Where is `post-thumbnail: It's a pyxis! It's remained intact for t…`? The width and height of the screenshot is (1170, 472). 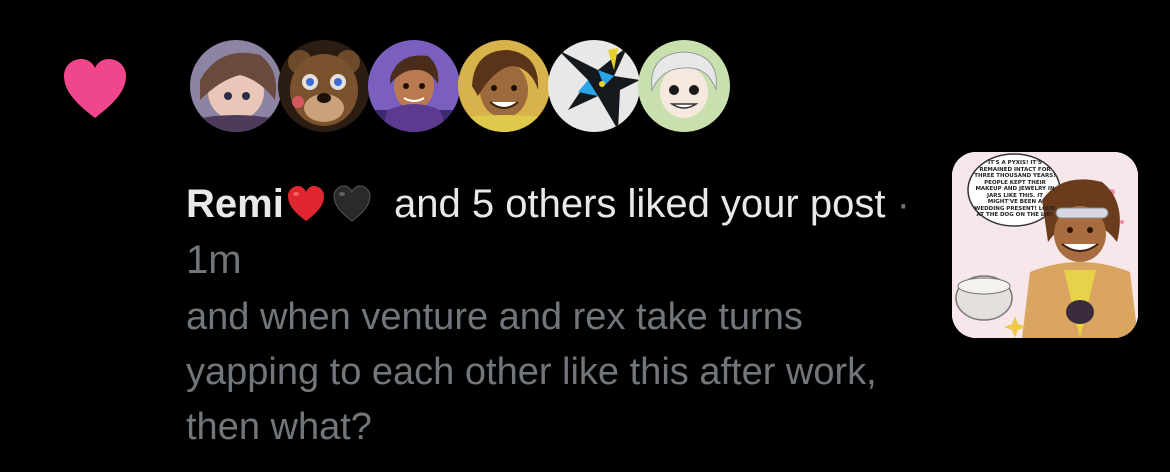 post-thumbnail: It's a pyxis! It's remained intact for t… is located at coordinates (1045, 245).